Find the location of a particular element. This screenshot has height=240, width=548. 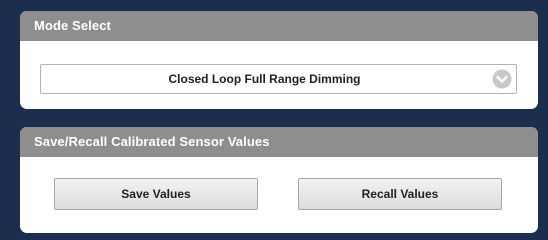

calibration-header: Save/Recall Calibrated Sensor Values is located at coordinates (279, 142).